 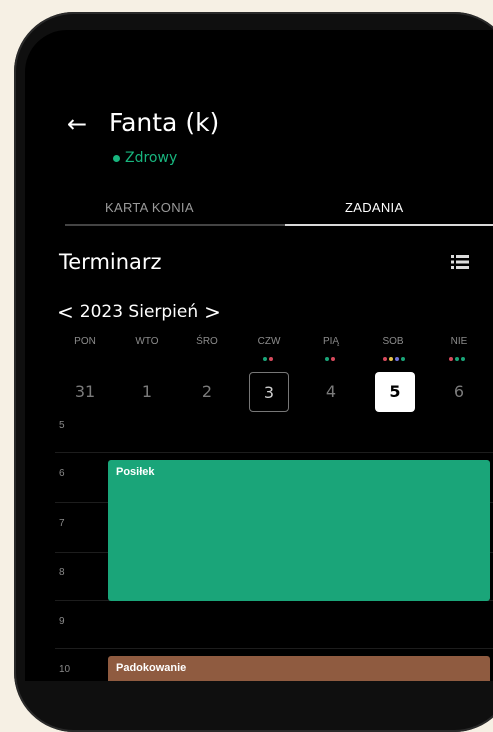 I want to click on calendar-day: 1, so click(x=147, y=392).